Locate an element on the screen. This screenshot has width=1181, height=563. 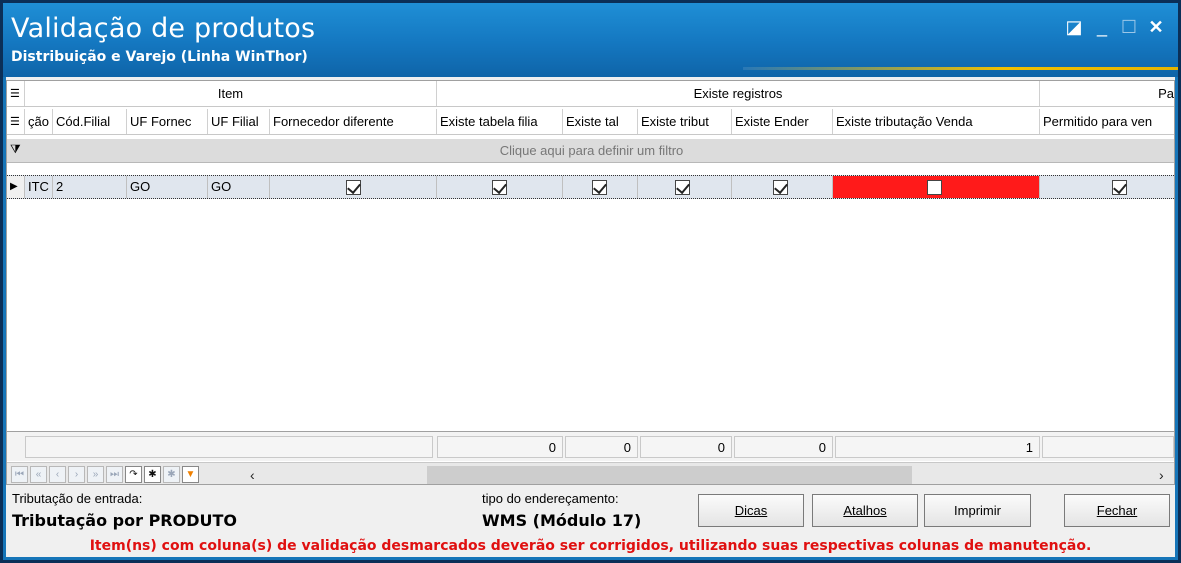
imprimir-button: Imprimir is located at coordinates (977, 510).